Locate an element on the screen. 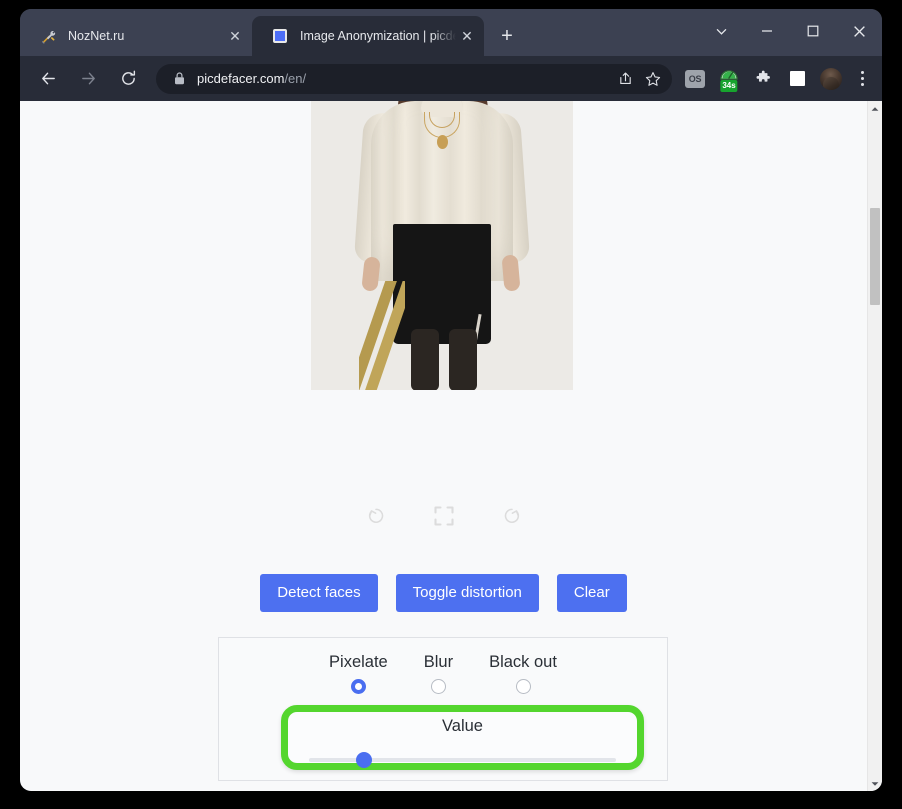 The image size is (902, 809). image-tools-row is located at coordinates (443, 516).